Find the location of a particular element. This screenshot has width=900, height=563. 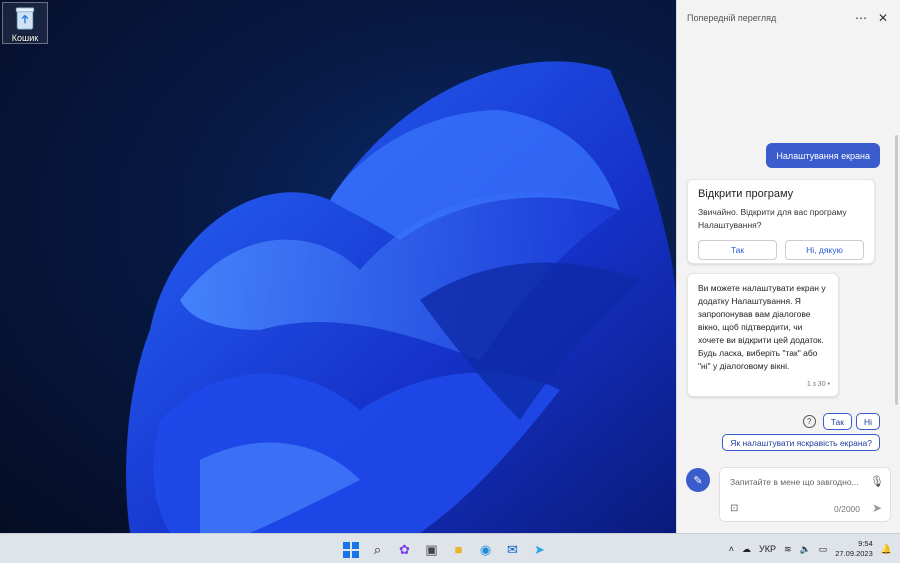

edge-icon: ◉ is located at coordinates (485, 549).